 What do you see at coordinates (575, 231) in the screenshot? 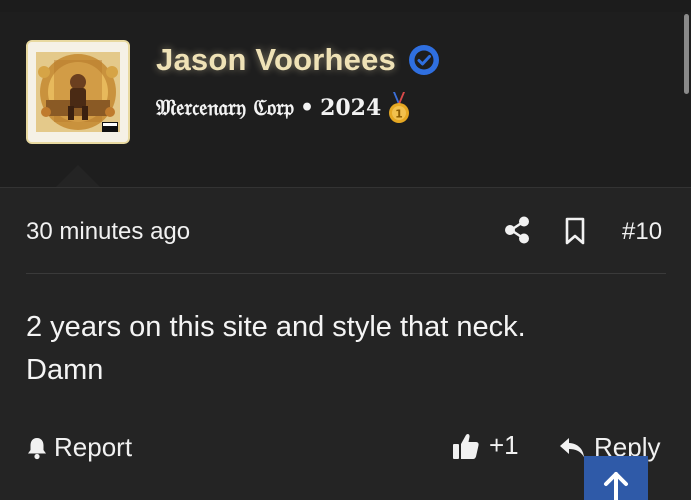
I see `bookmark-icon` at bounding box center [575, 231].